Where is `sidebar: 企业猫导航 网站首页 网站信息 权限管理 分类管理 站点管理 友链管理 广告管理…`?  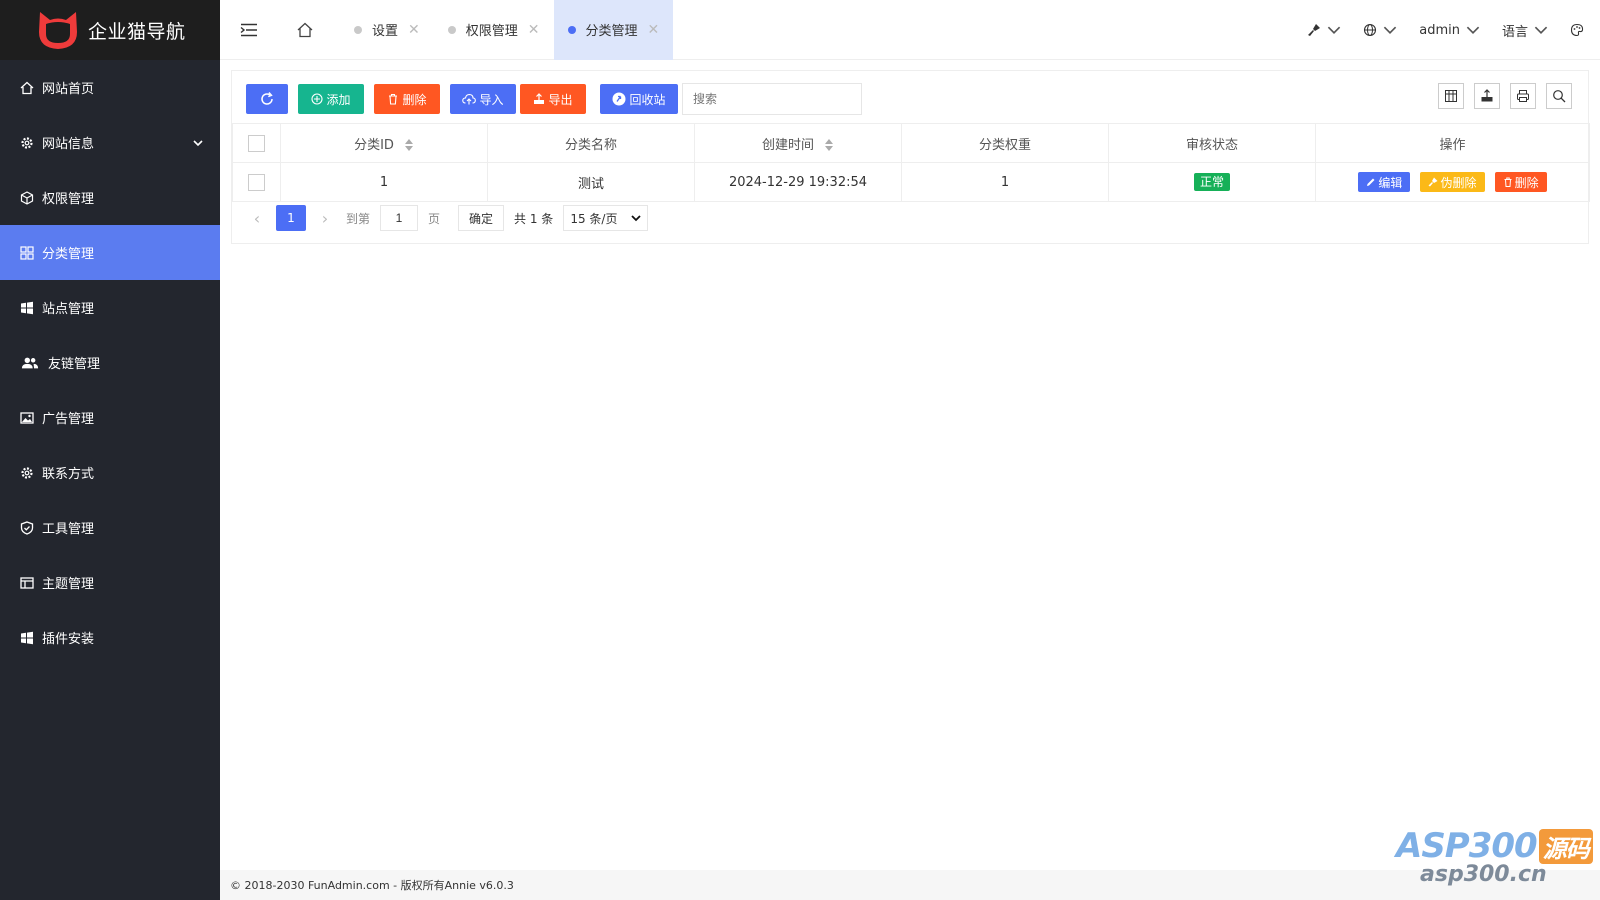
sidebar: 企业猫导航 网站首页 网站信息 权限管理 分类管理 站点管理 友链管理 广告管理… is located at coordinates (110, 450).